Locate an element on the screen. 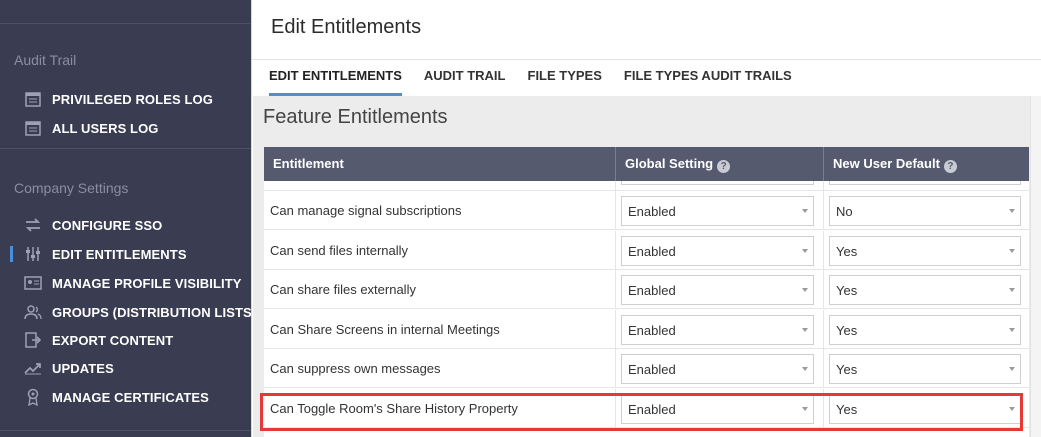 This screenshot has height=437, width=1041. global-setting-select is located at coordinates (717, 183).